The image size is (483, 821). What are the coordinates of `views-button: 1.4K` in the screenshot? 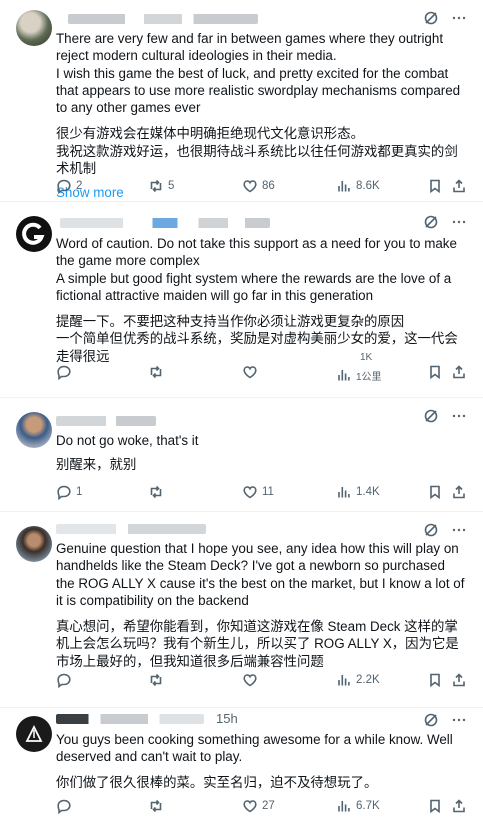 It's located at (358, 492).